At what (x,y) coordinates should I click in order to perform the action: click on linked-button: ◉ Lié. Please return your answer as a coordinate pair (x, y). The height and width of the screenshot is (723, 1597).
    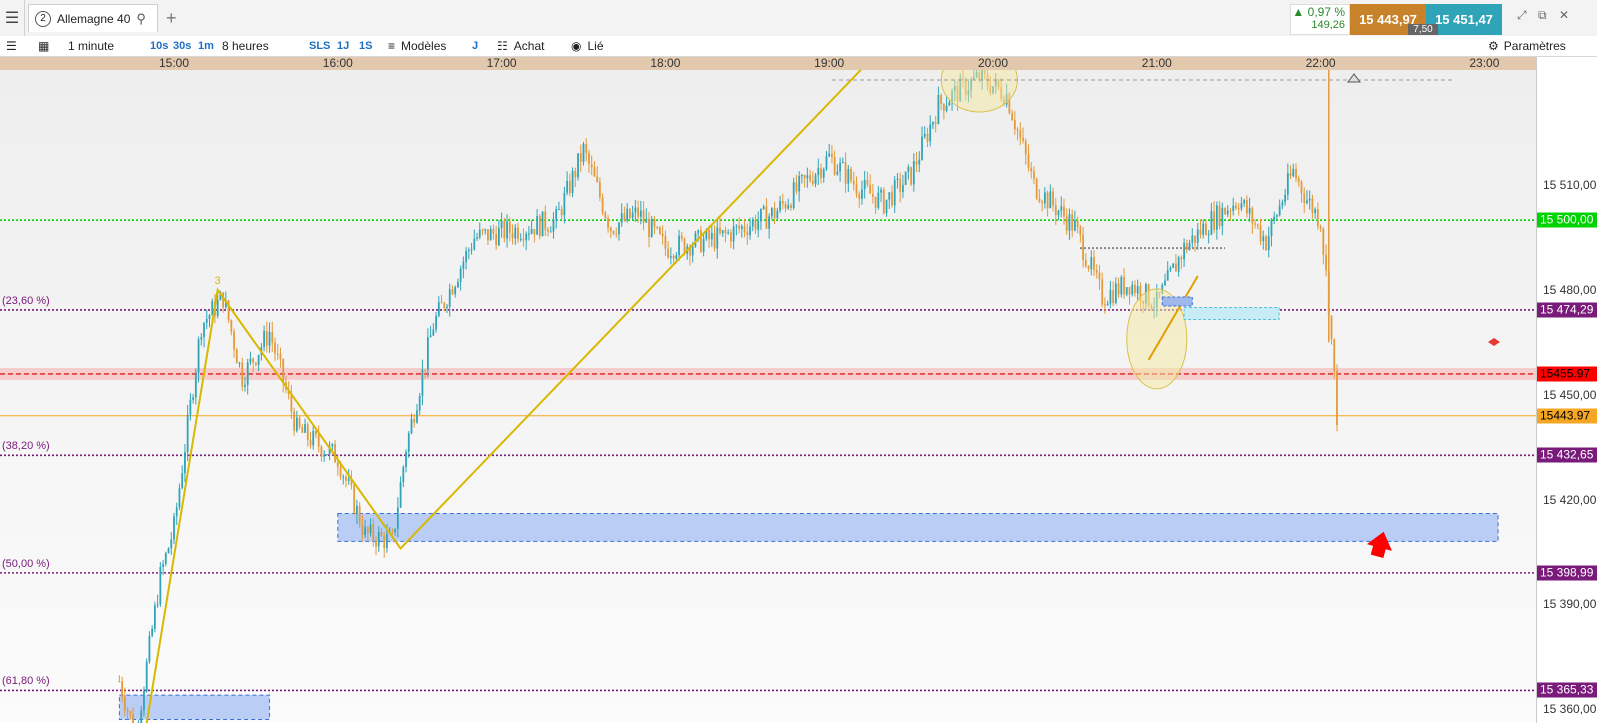
    Looking at the image, I should click on (587, 46).